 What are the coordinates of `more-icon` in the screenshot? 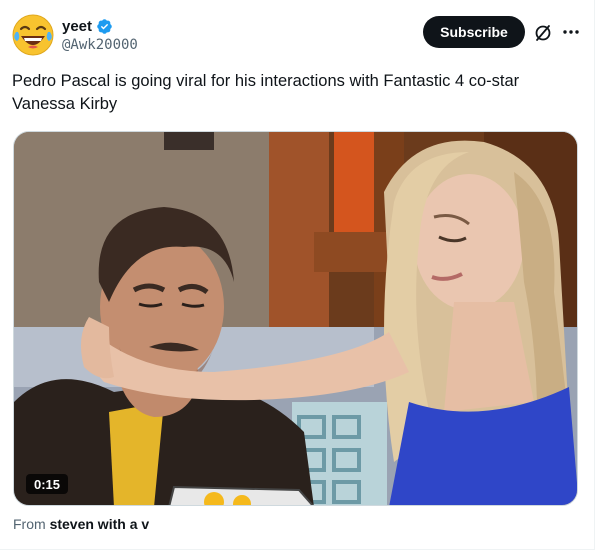 It's located at (571, 32).